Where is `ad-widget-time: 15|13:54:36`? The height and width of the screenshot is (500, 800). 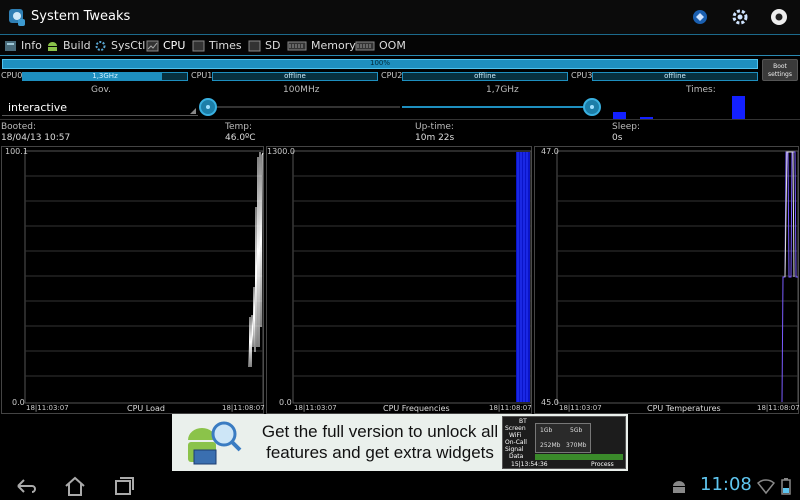 ad-widget-time: 15|13:54:36 is located at coordinates (529, 464).